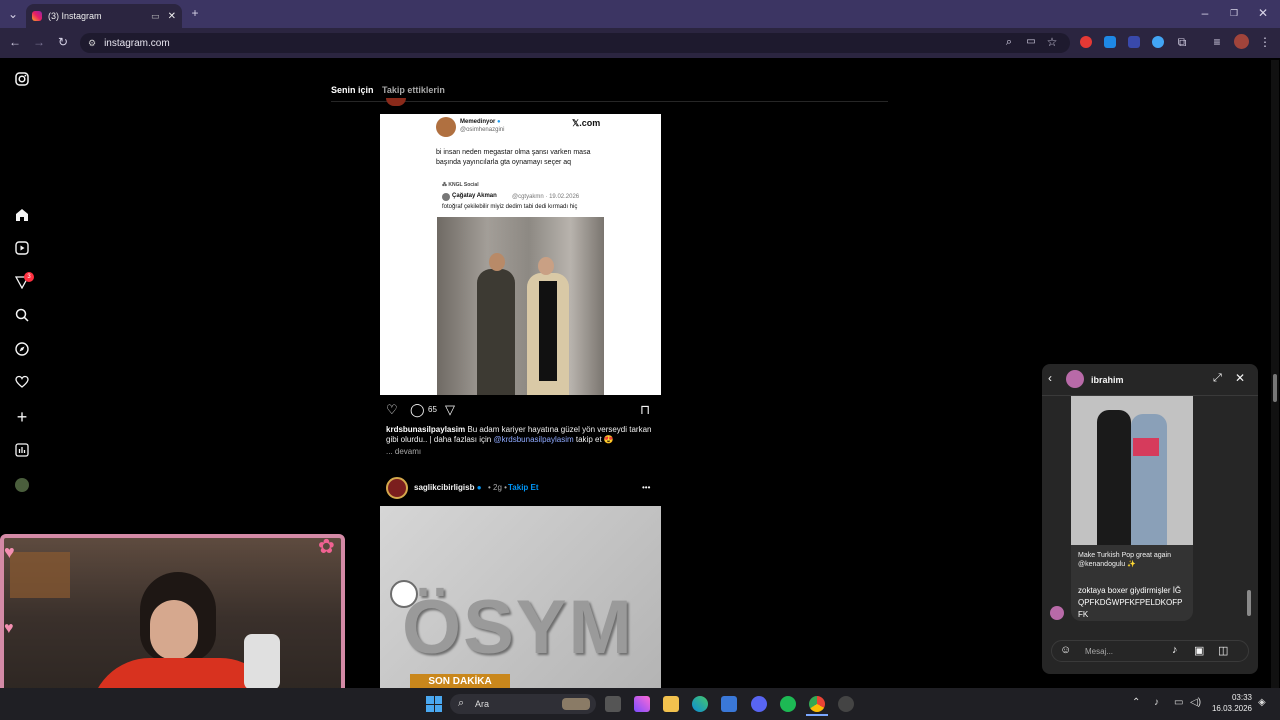 The image size is (1280, 720). What do you see at coordinates (1086, 42) in the screenshot?
I see `extension-red-icon` at bounding box center [1086, 42].